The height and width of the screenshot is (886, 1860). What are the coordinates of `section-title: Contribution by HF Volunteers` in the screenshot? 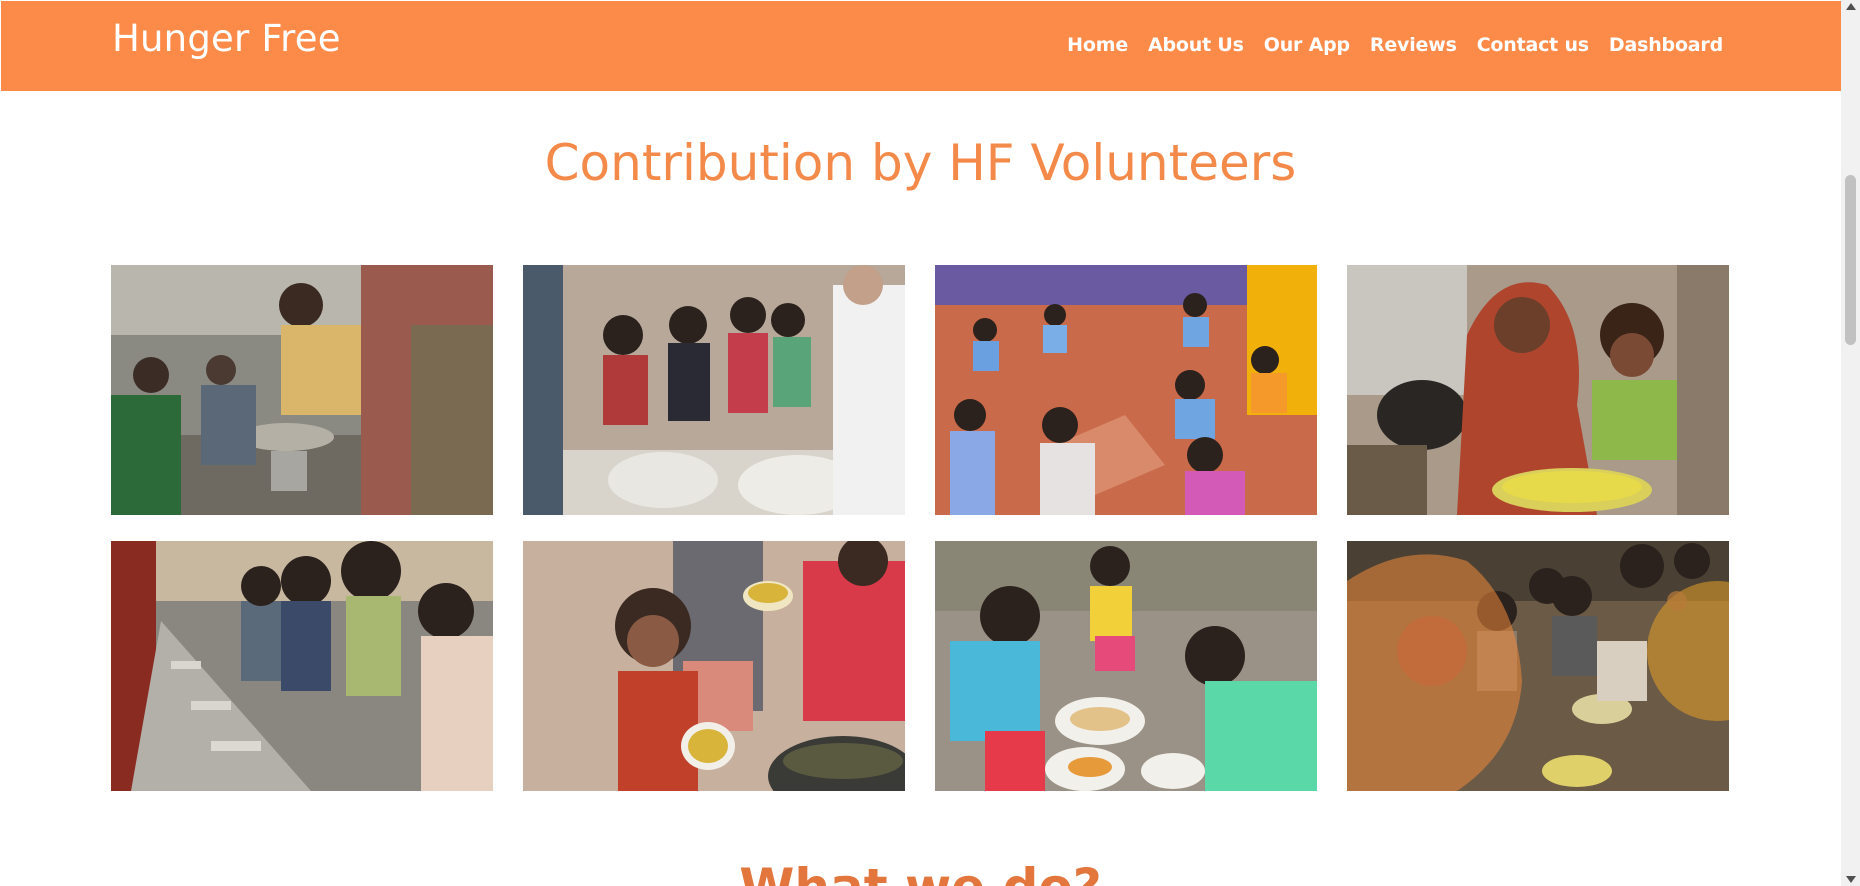 It's located at (920, 163).